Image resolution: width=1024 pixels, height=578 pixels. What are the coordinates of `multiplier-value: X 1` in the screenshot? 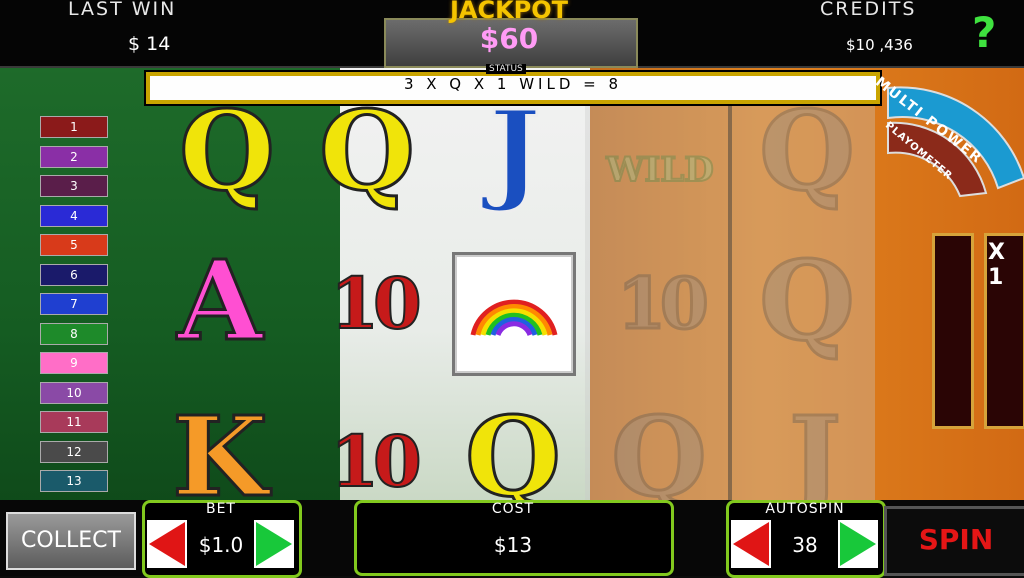 It's located at (996, 265).